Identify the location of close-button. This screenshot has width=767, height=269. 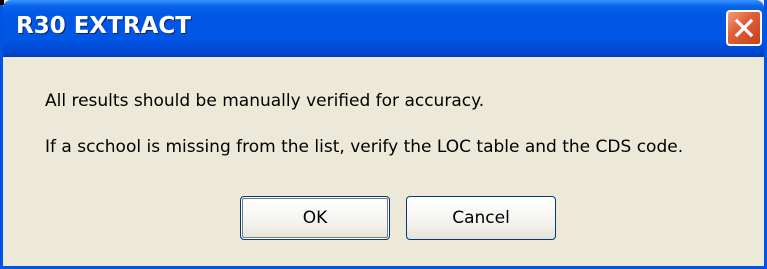
(744, 28).